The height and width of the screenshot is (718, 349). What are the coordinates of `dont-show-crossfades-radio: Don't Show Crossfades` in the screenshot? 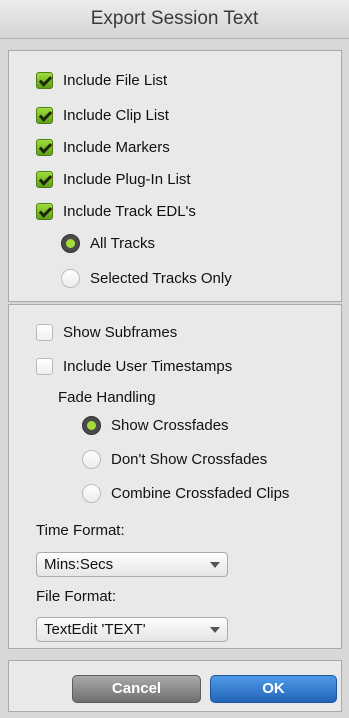 It's located at (174, 459).